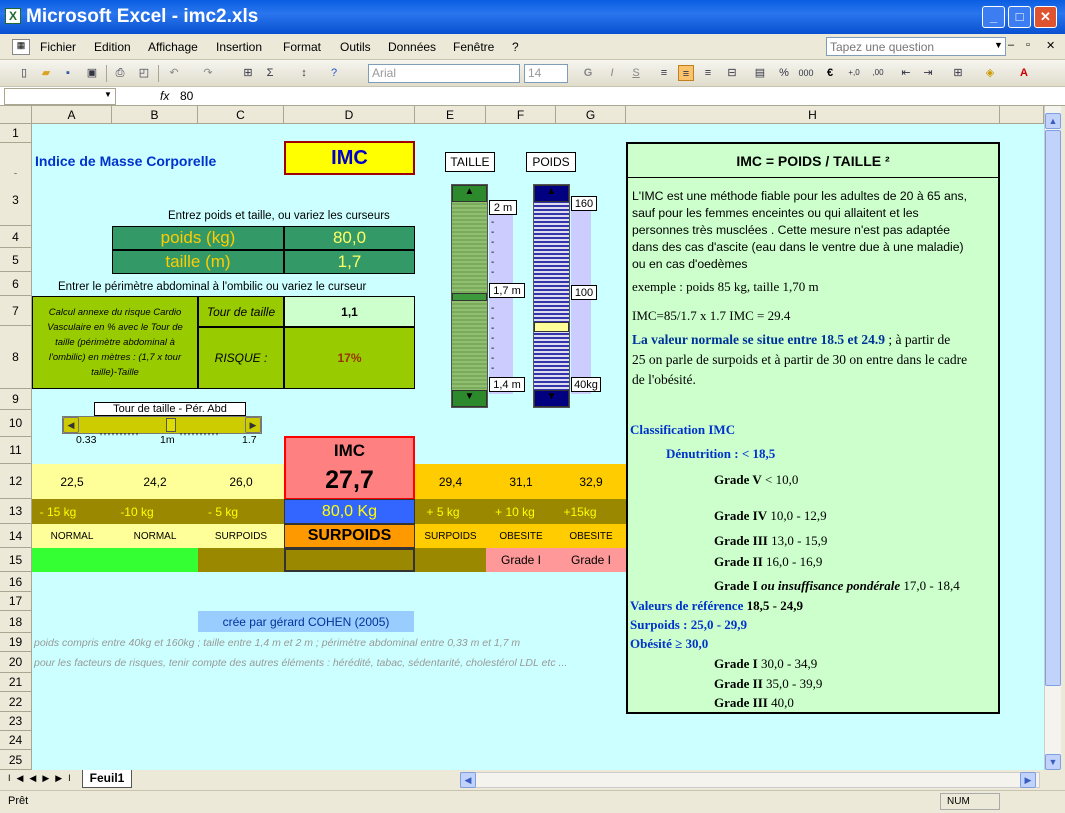  Describe the element at coordinates (591, 115) in the screenshot. I see `col-header-g: G` at that location.